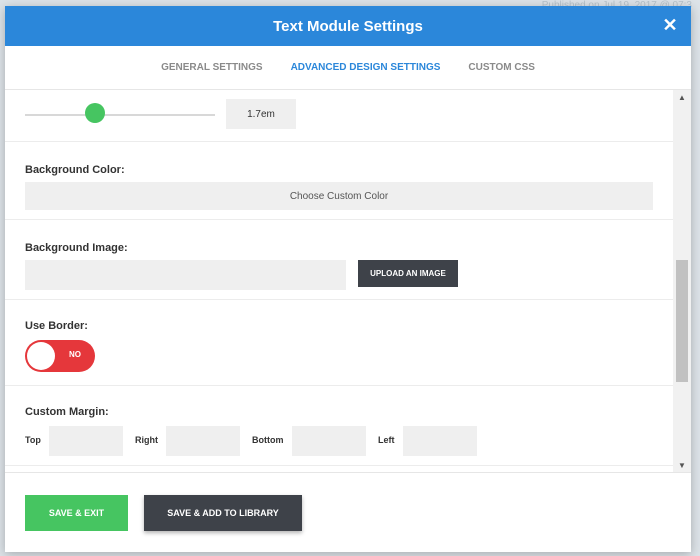 Image resolution: width=700 pixels, height=556 pixels. What do you see at coordinates (682, 97) in the screenshot?
I see `scroll-up-arrow-icon: ▲` at bounding box center [682, 97].